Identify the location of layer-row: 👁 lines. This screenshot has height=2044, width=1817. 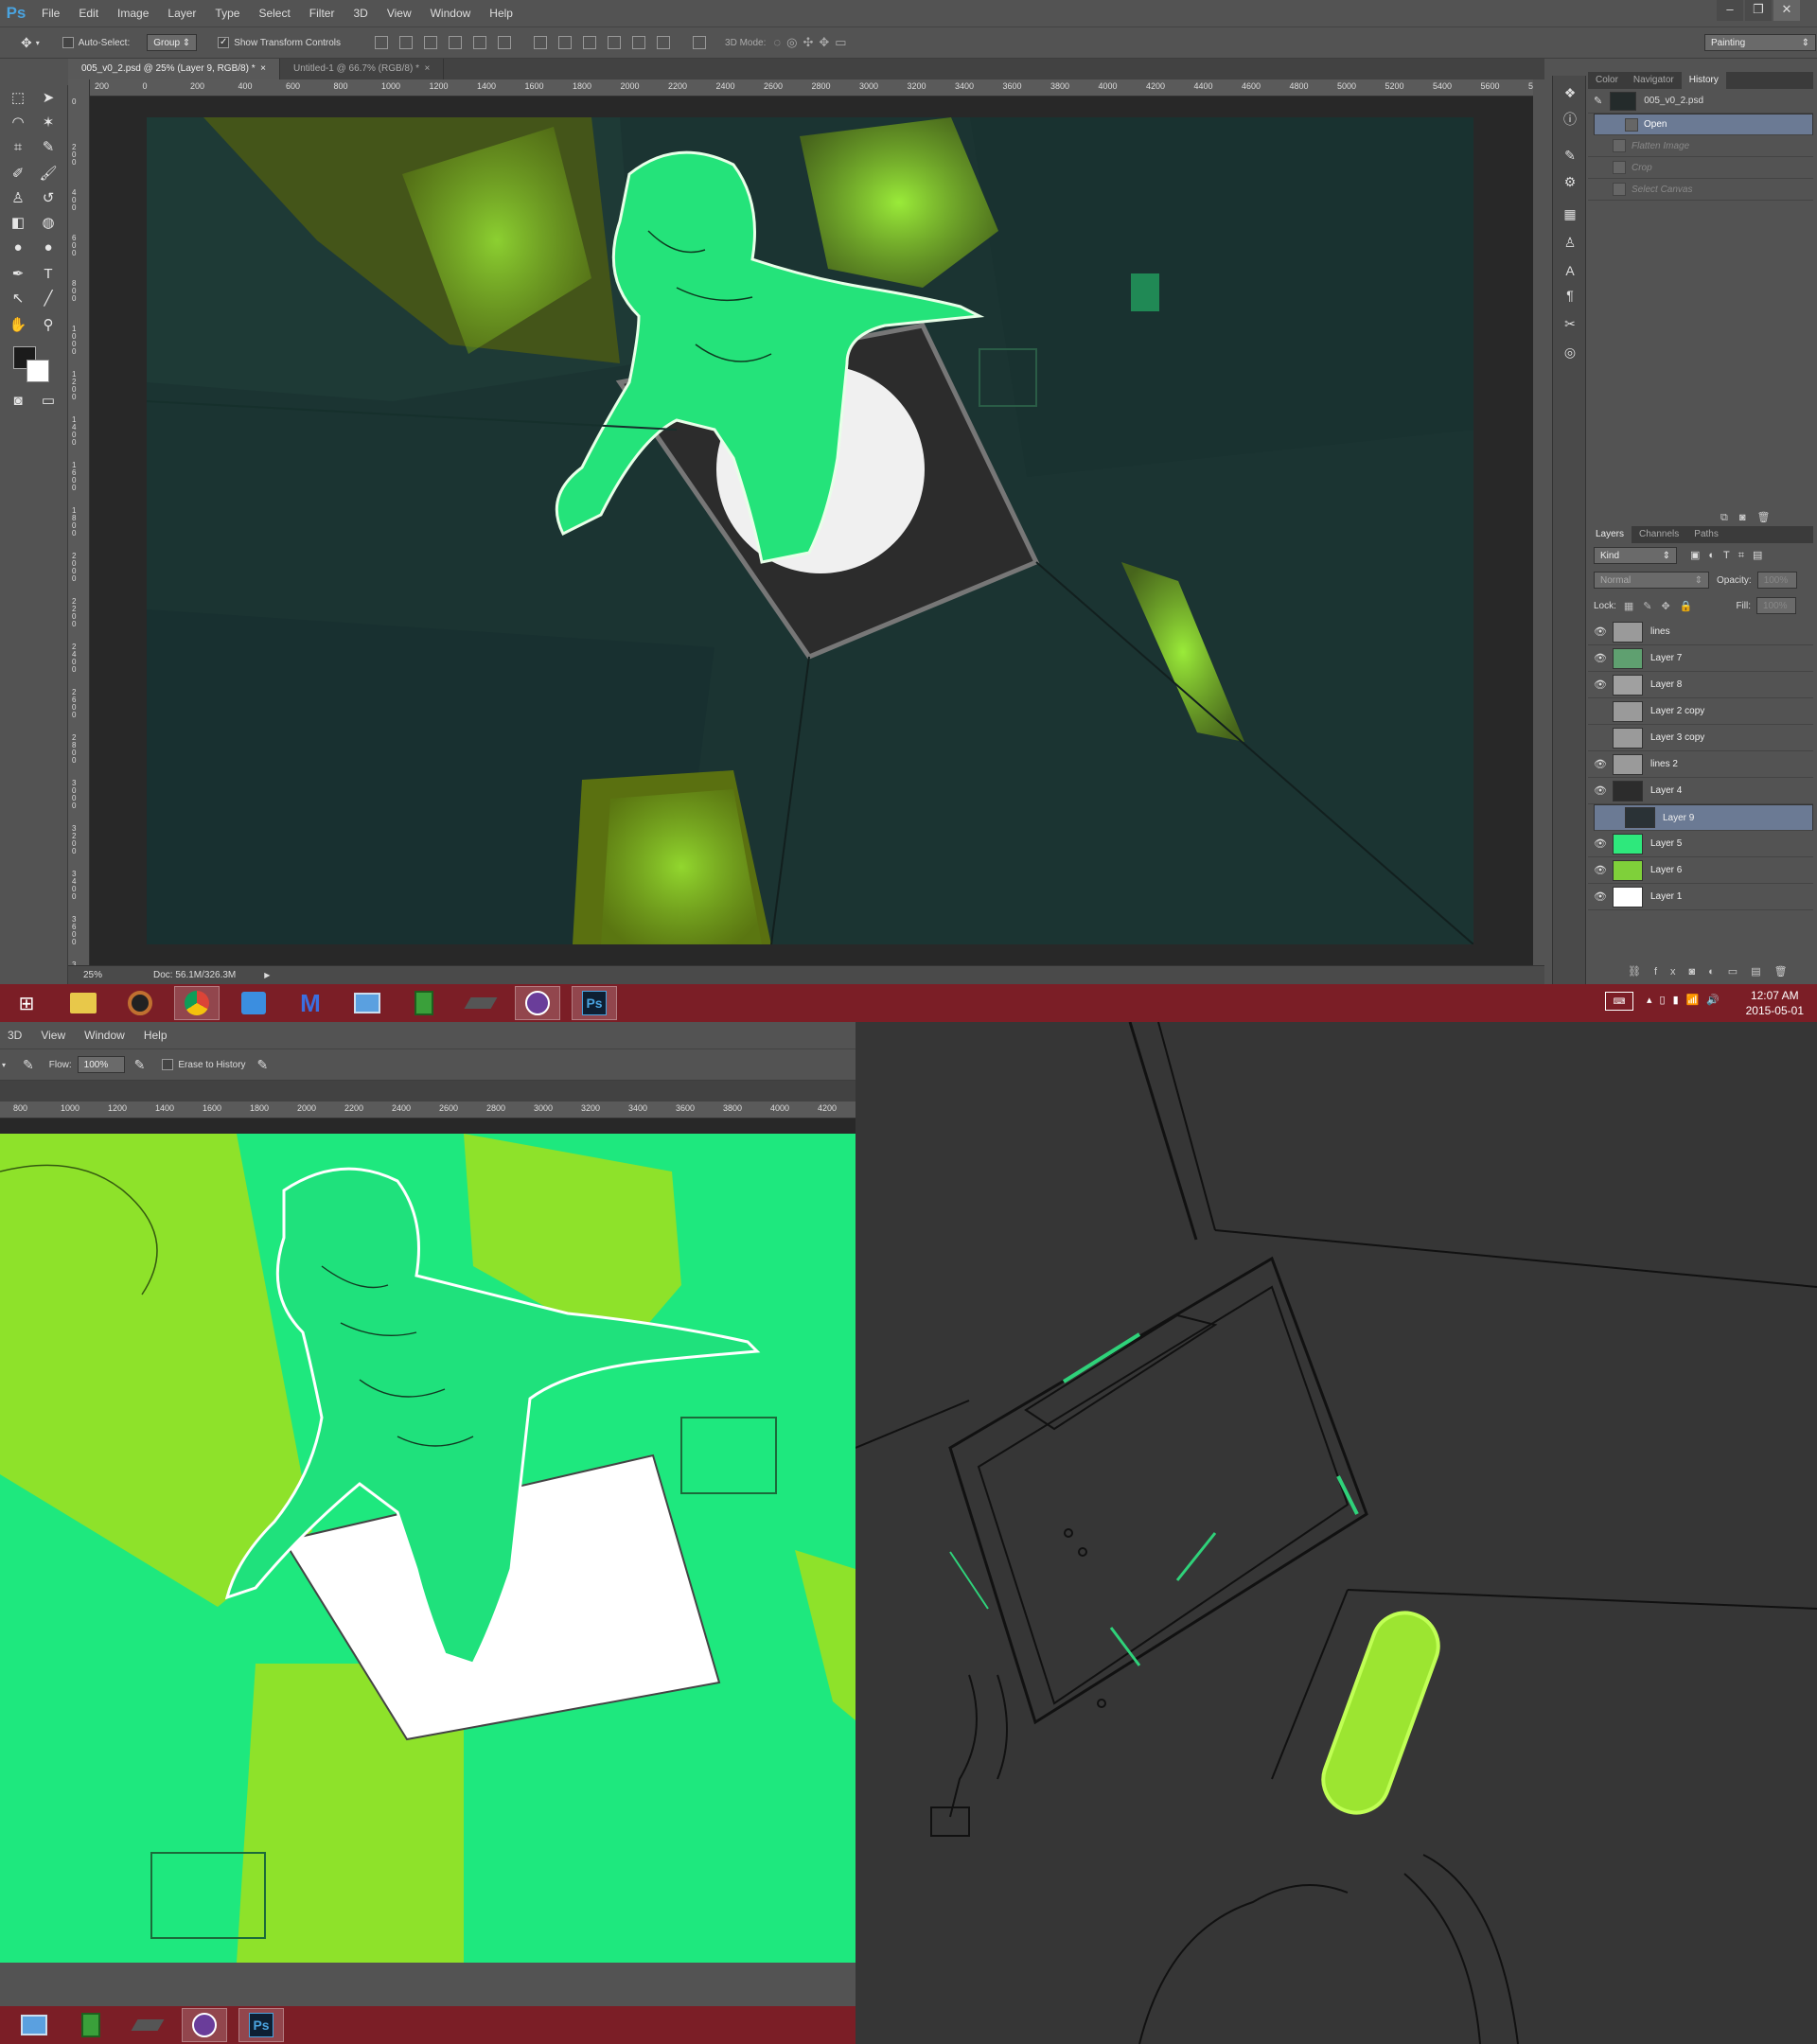
(1700, 632).